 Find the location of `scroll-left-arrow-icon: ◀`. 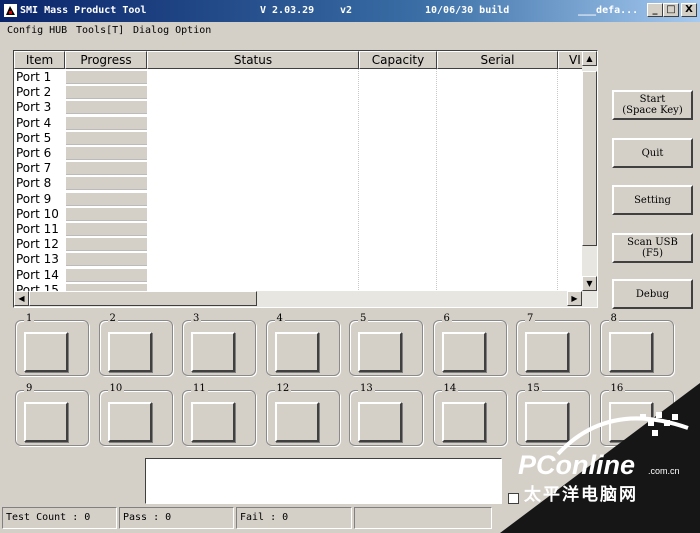

scroll-left-arrow-icon: ◀ is located at coordinates (21, 298).